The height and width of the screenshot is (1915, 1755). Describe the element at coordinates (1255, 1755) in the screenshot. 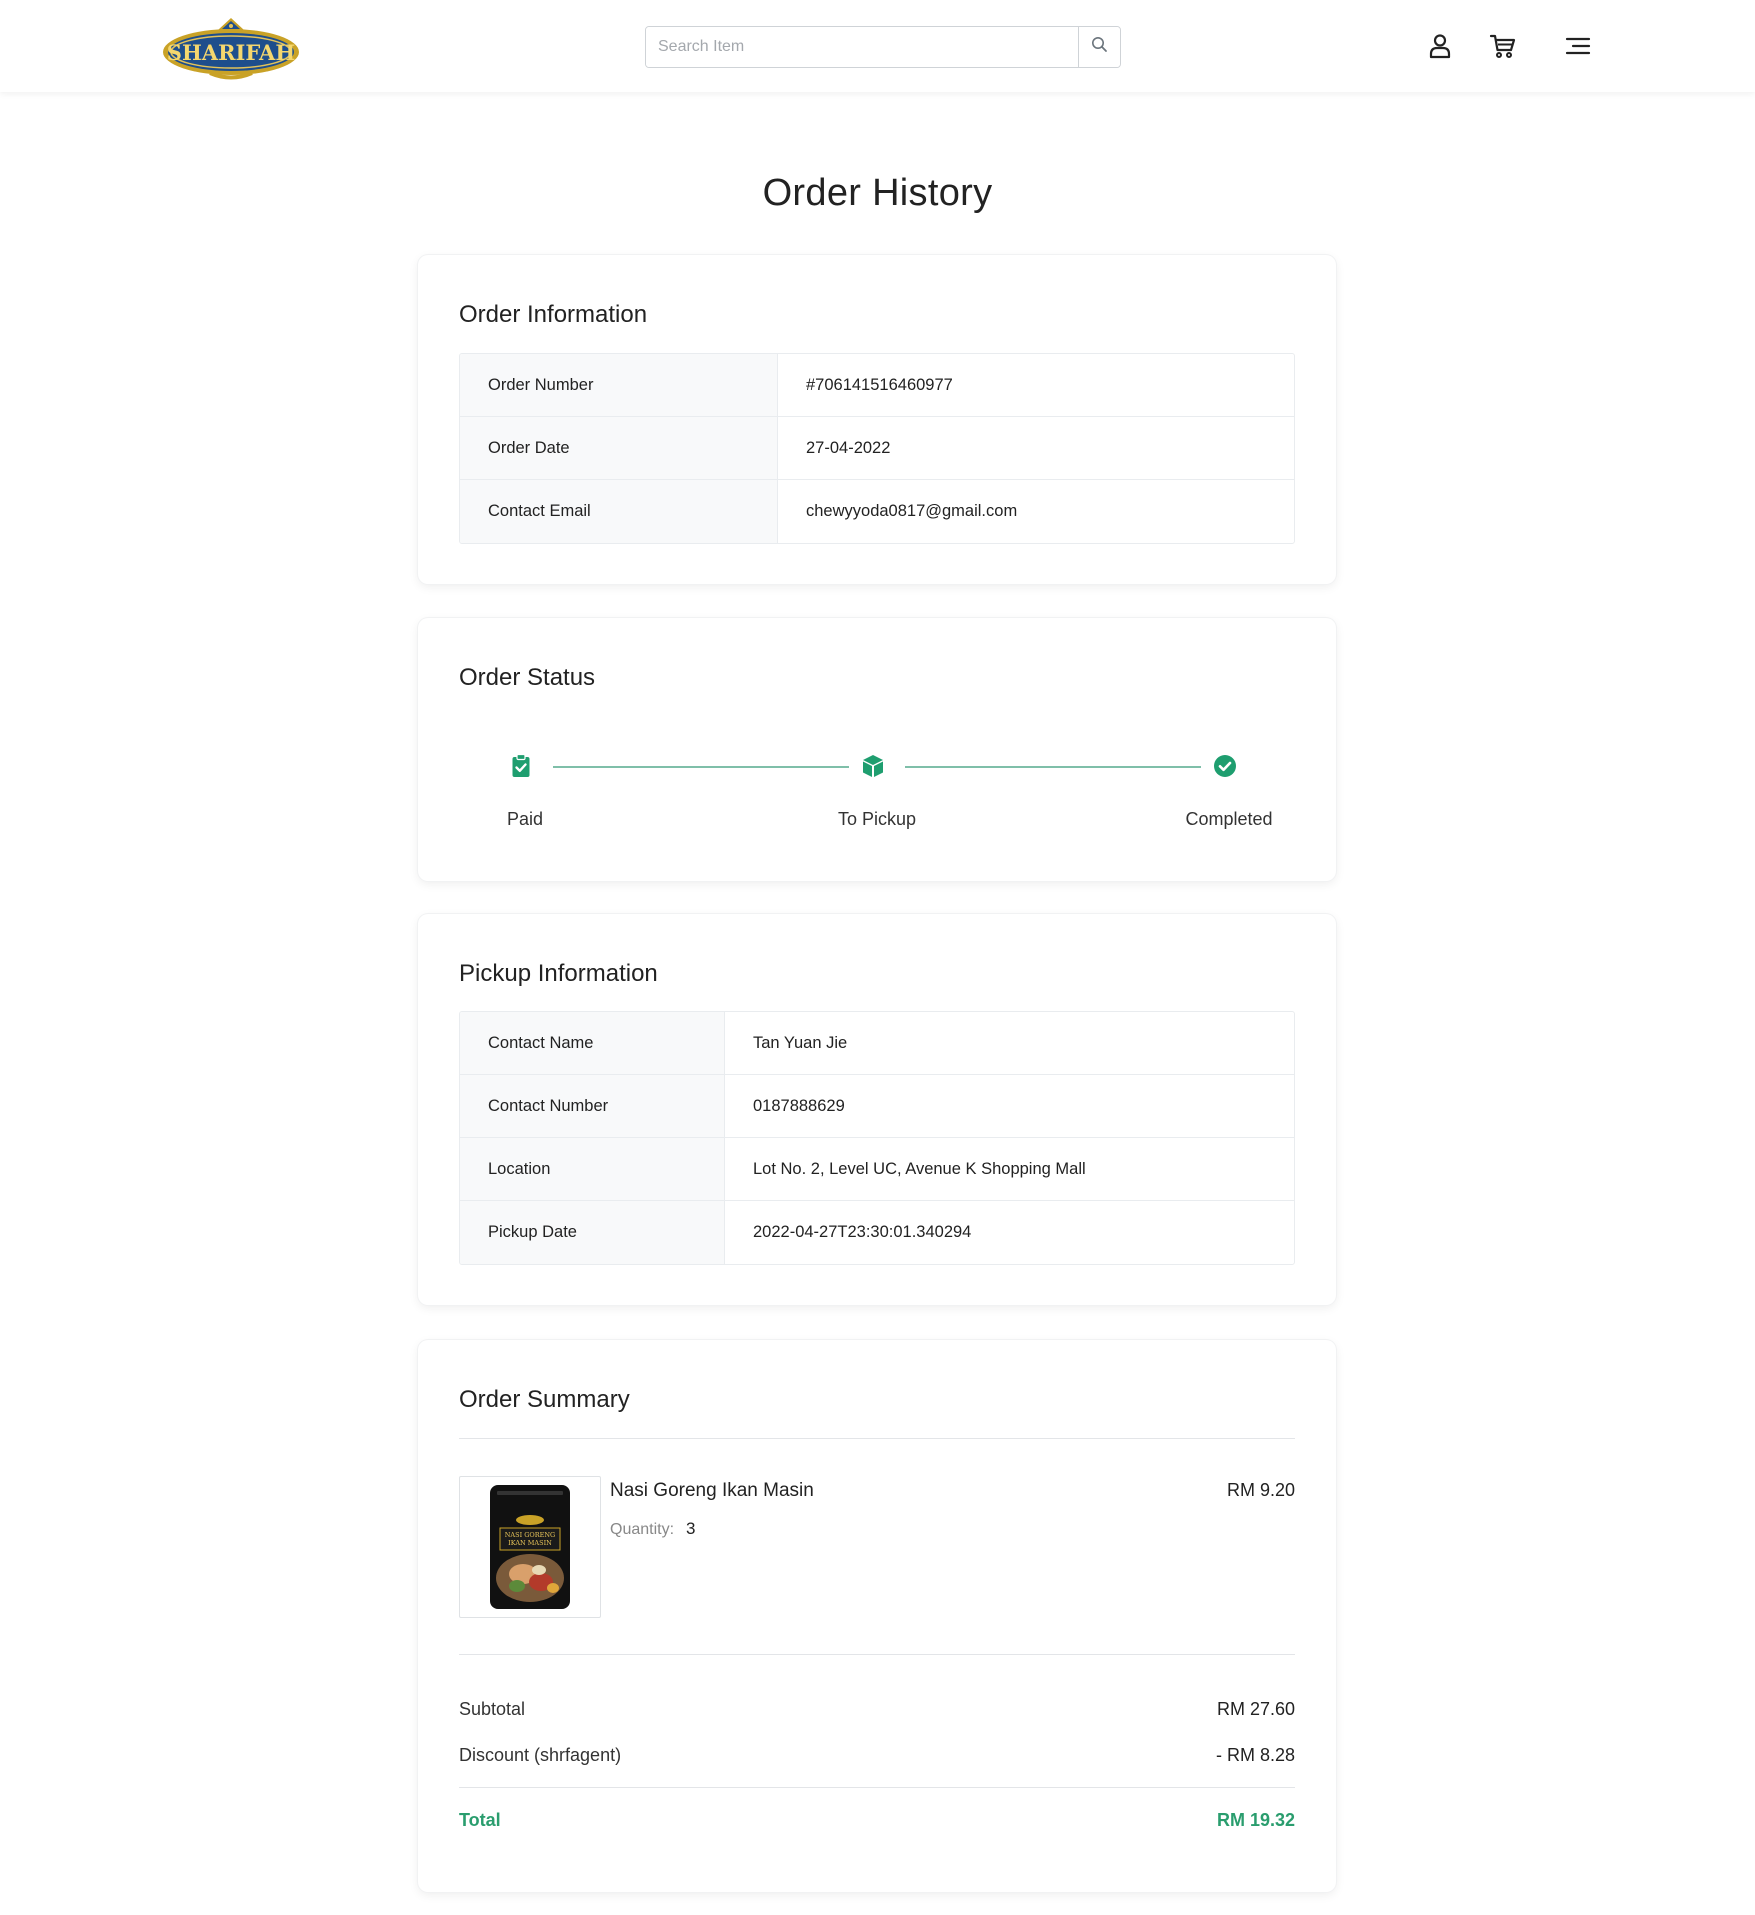

I see `discount-value: - RM 8.28` at that location.